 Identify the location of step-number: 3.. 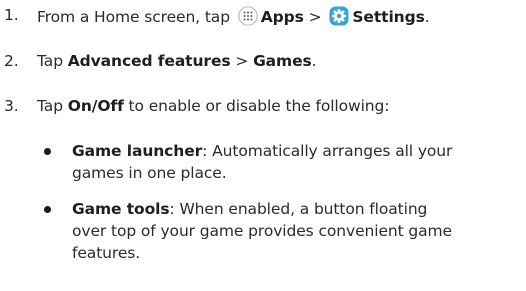
(11, 106).